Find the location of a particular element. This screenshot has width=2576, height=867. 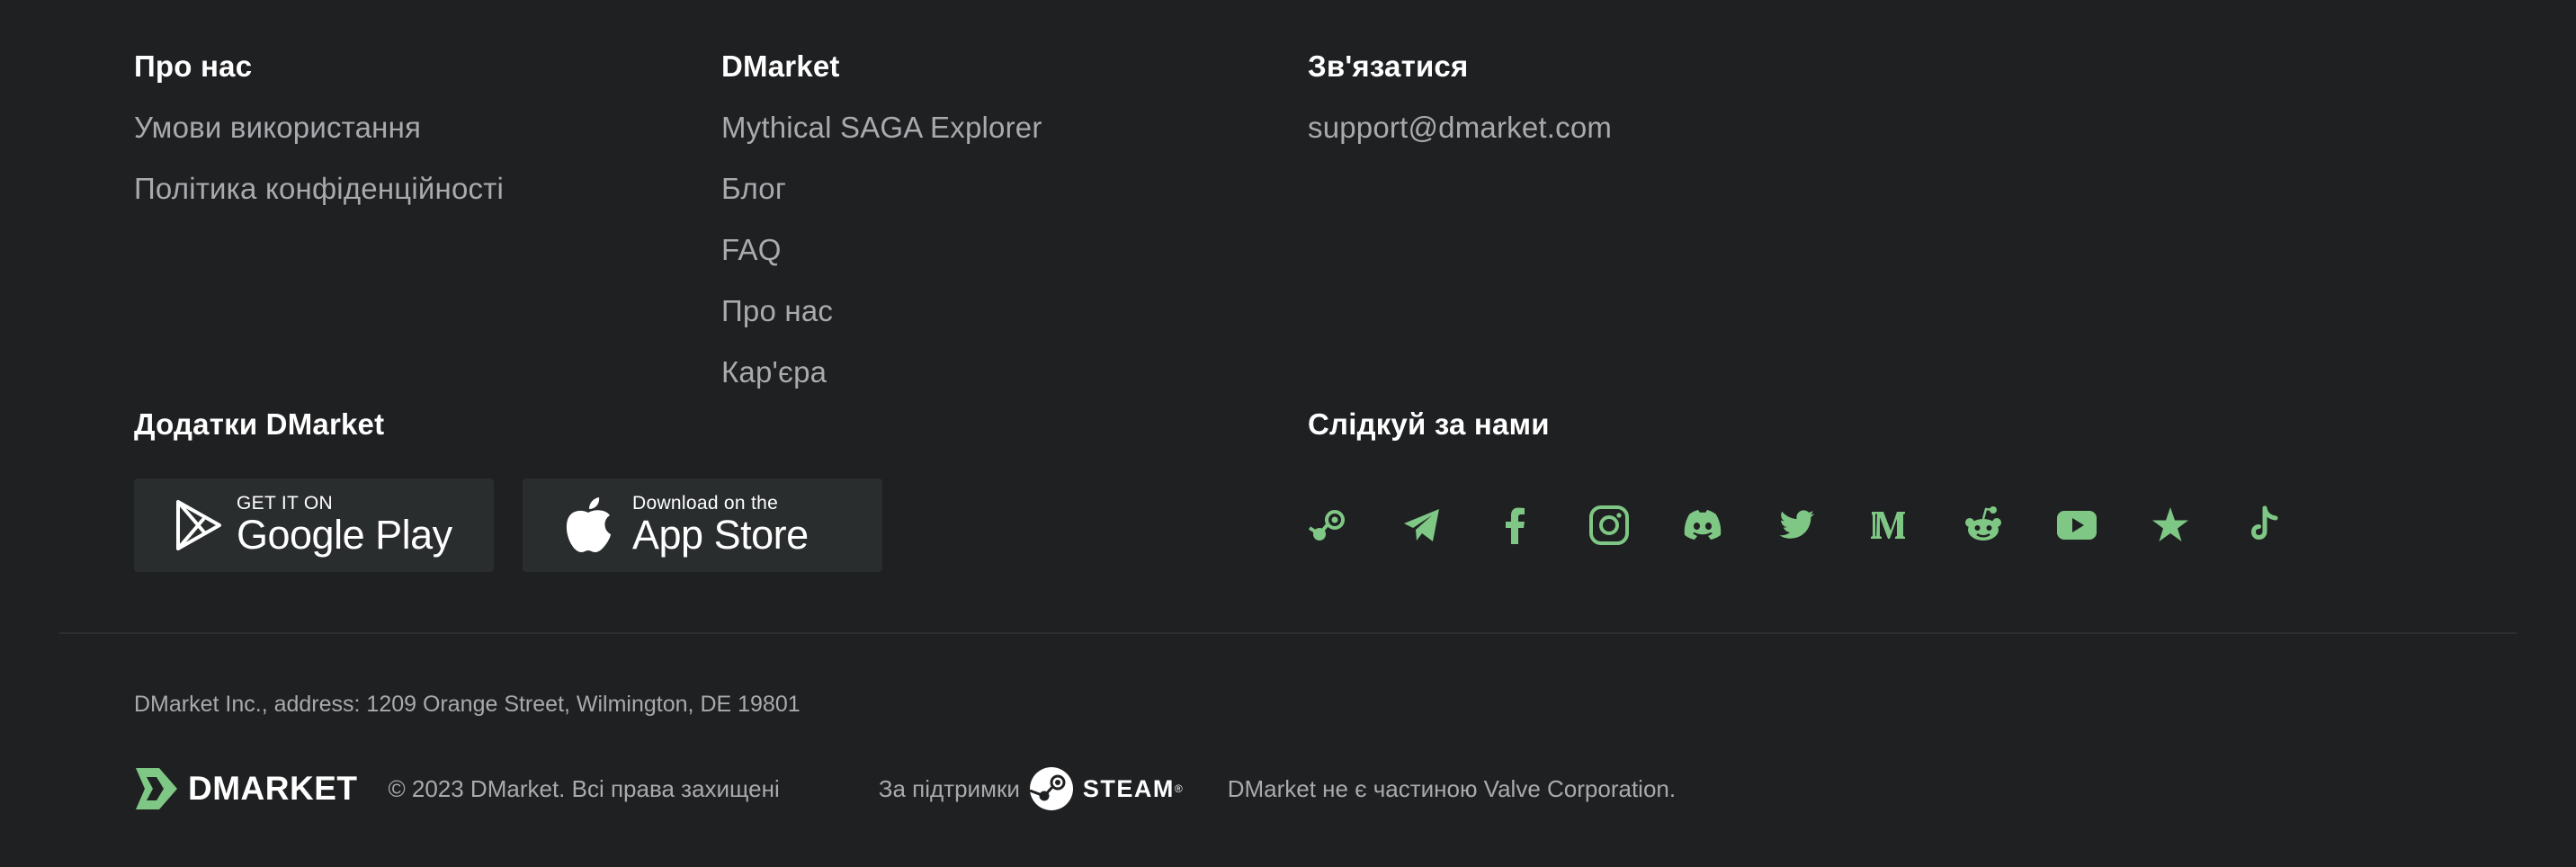

discord-social-link is located at coordinates (1728, 526).